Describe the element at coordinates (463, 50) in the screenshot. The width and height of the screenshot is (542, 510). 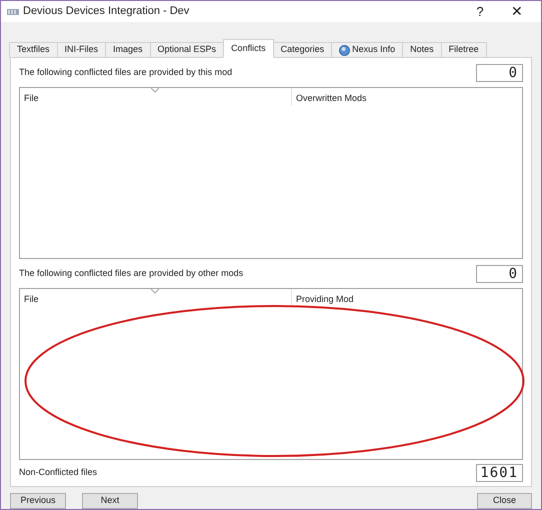
I see `tab: Filetree` at that location.